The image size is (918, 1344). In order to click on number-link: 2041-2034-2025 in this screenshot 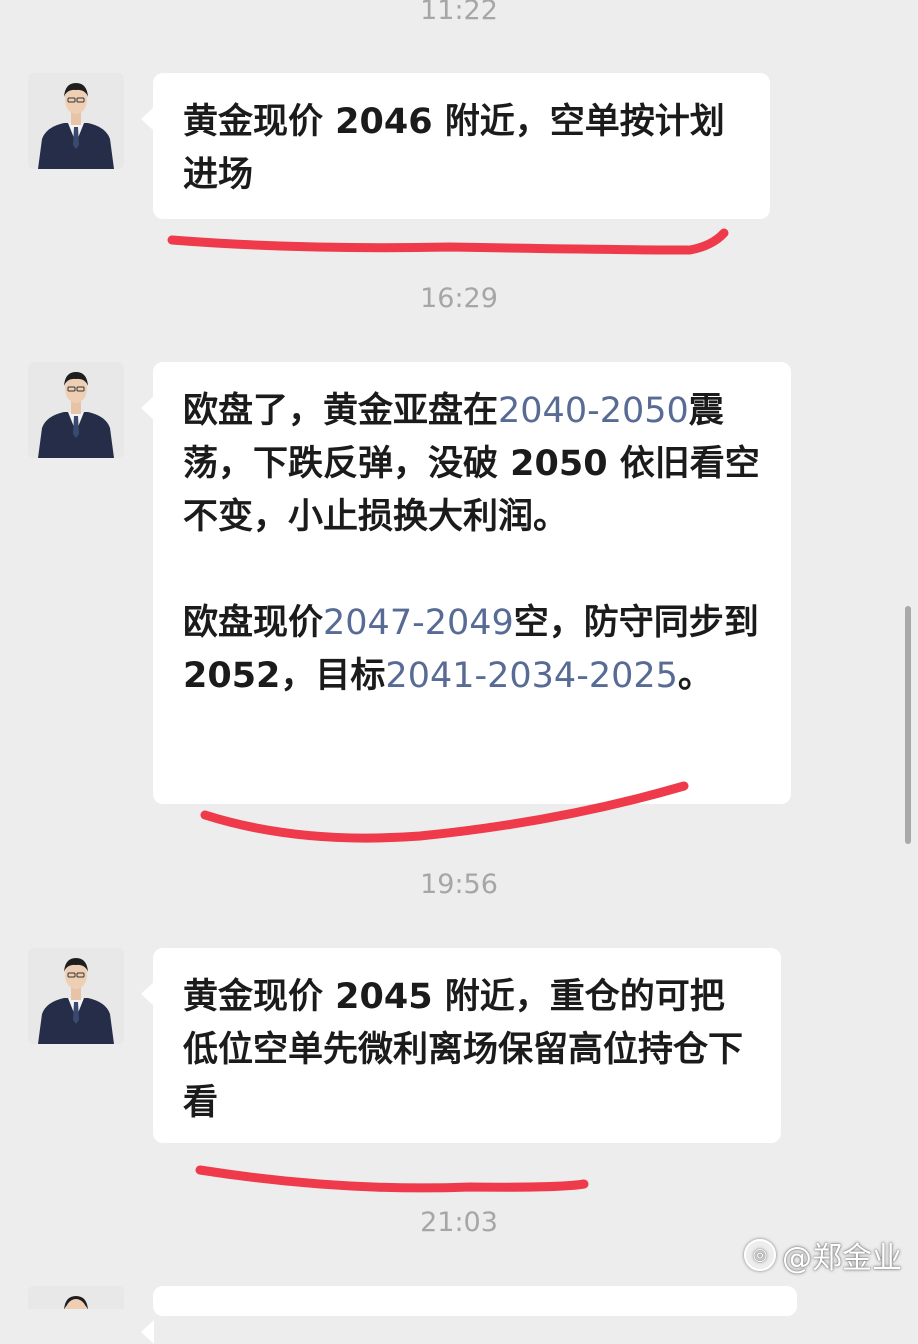, I will do `click(531, 676)`.